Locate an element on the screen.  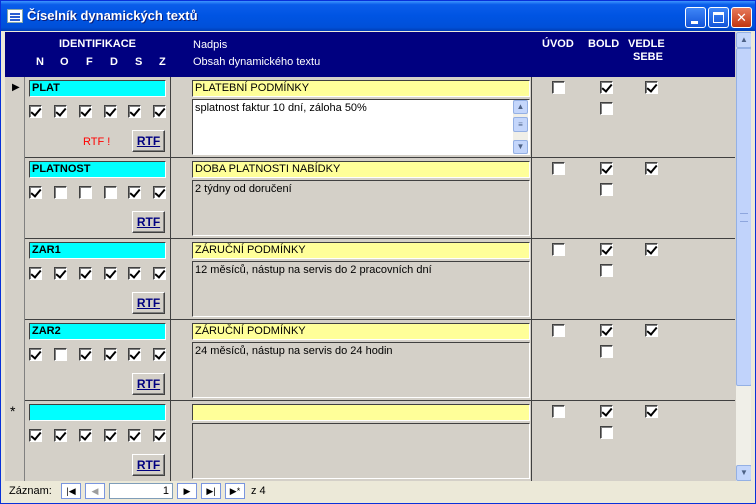
body-scroll-down: ▼ is located at coordinates (520, 147).